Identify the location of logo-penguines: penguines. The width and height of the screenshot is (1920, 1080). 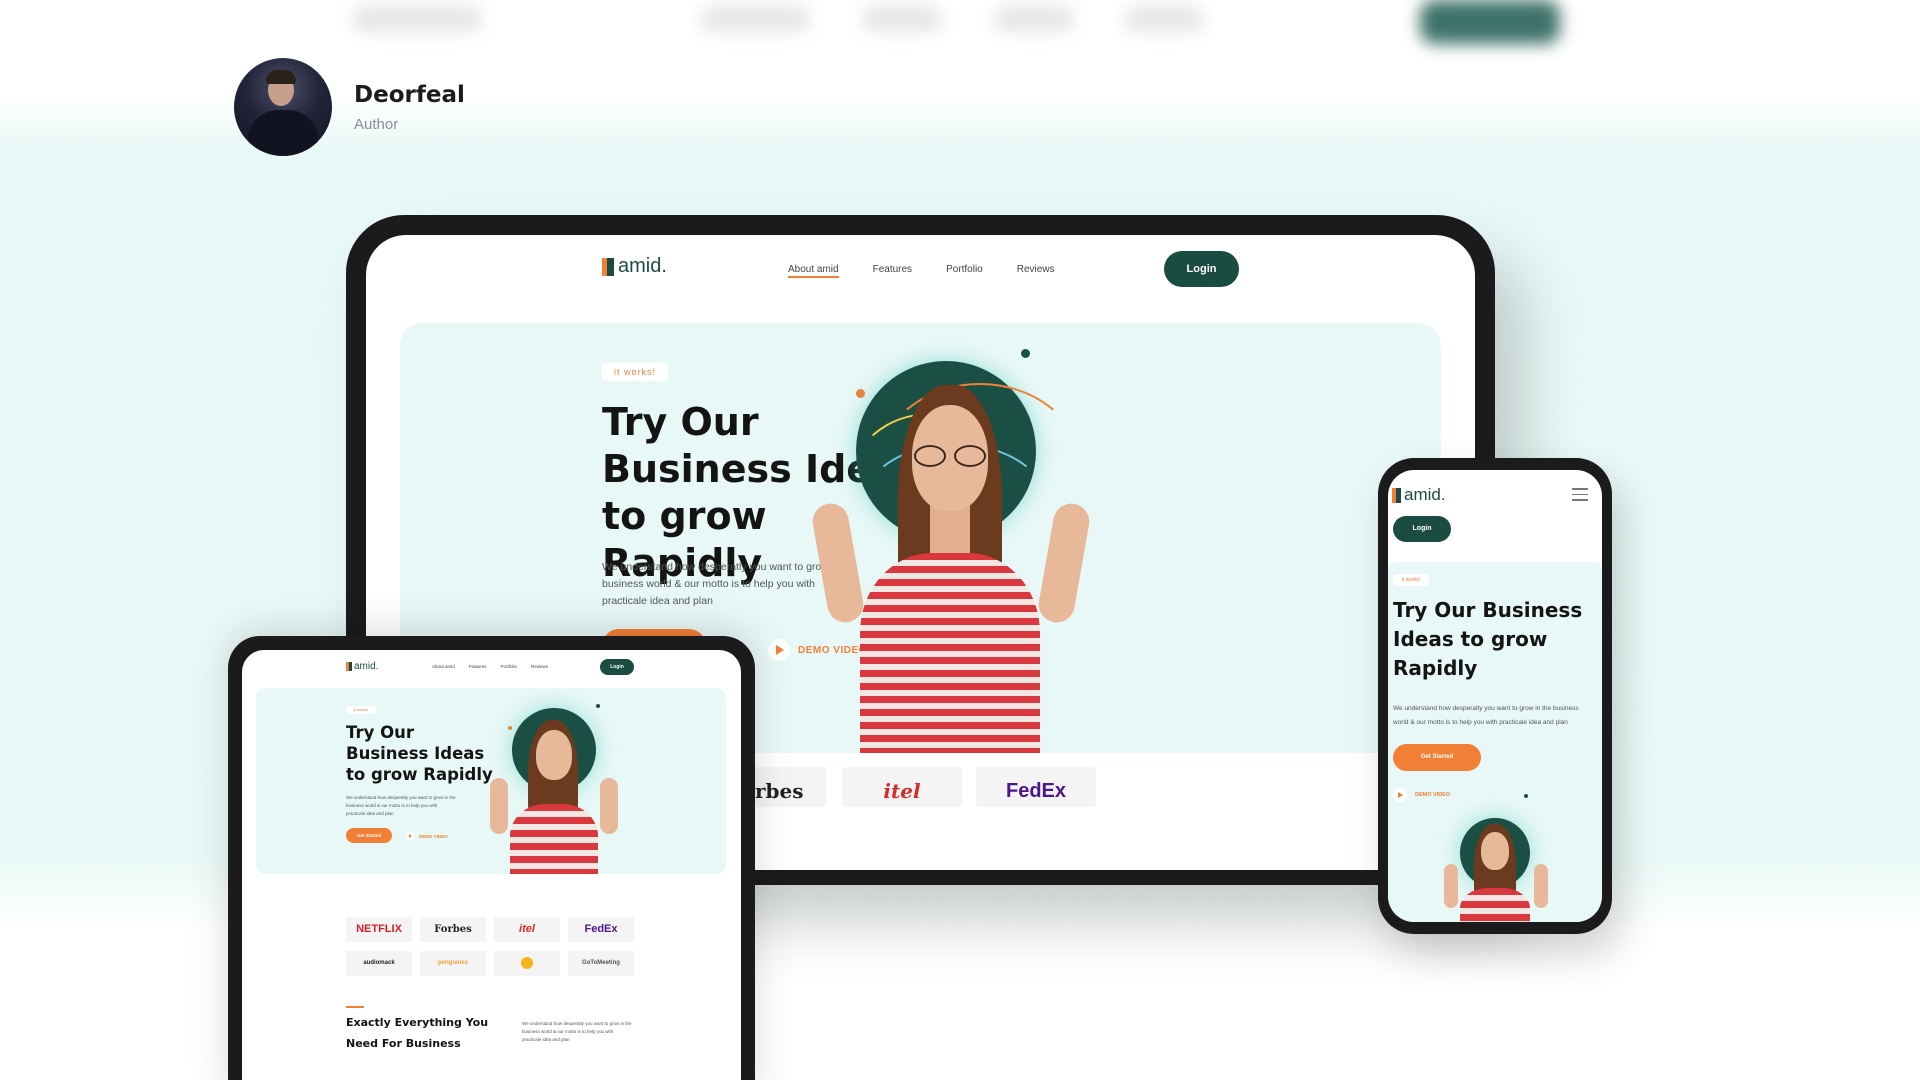
(453, 963).